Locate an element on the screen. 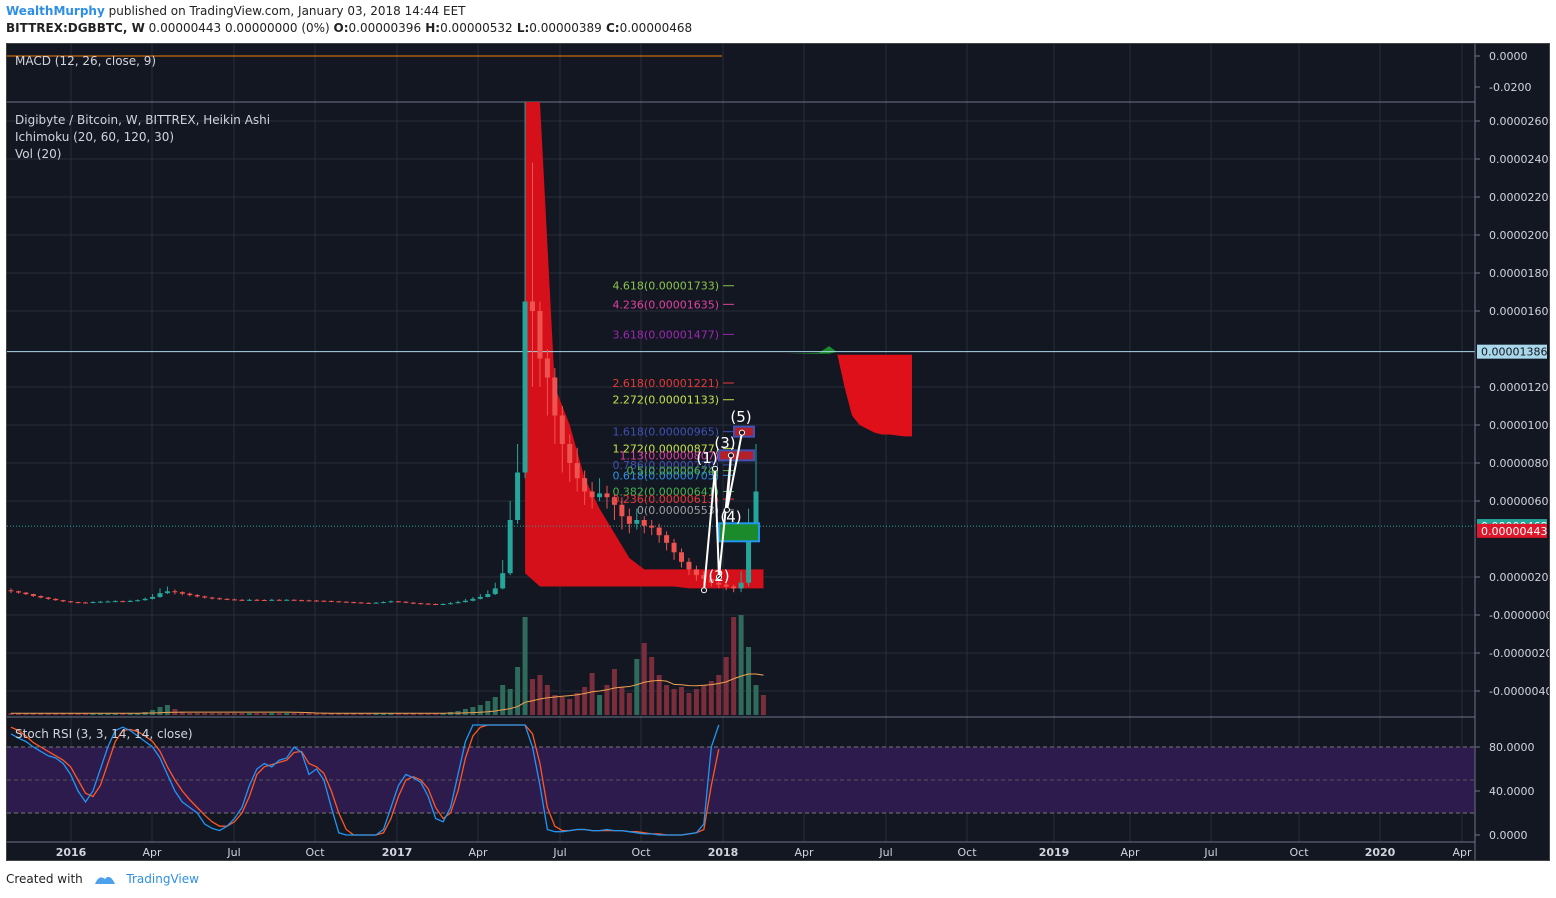 This screenshot has height=898, width=1556. time-axis-label: Jul is located at coordinates (1210, 852).